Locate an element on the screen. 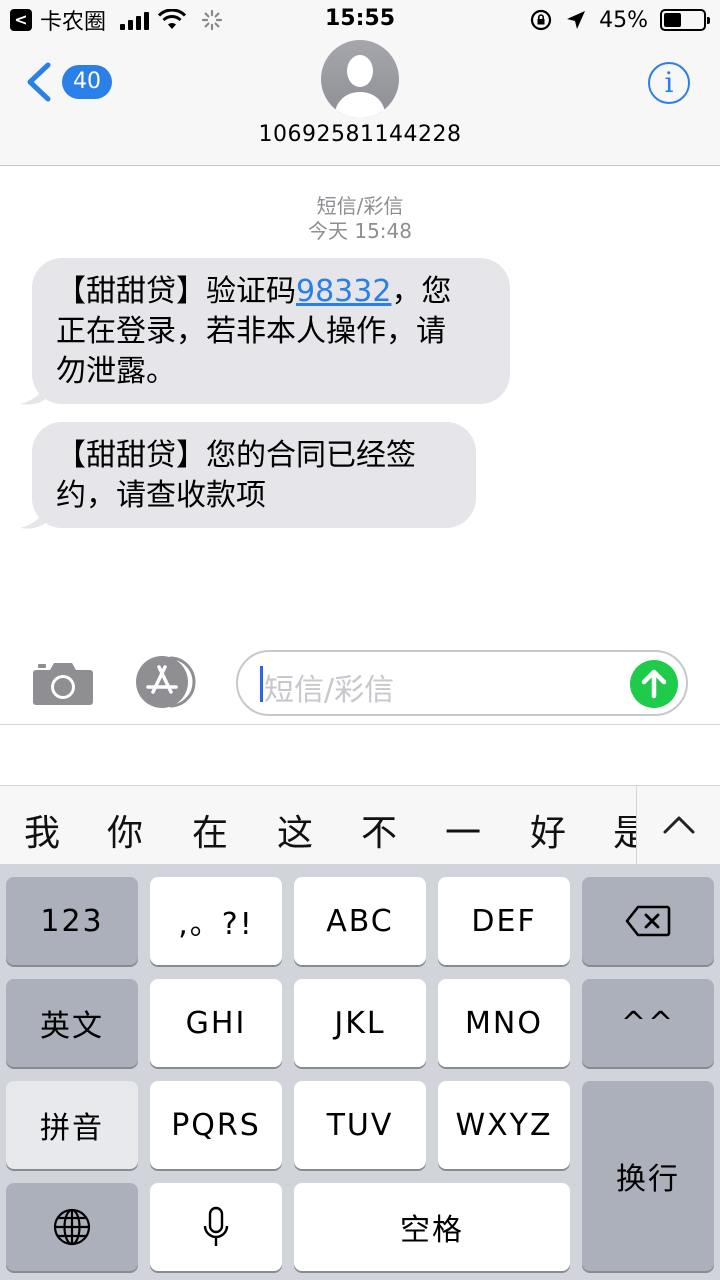  key-punctuation: ,。?! is located at coordinates (216, 921).